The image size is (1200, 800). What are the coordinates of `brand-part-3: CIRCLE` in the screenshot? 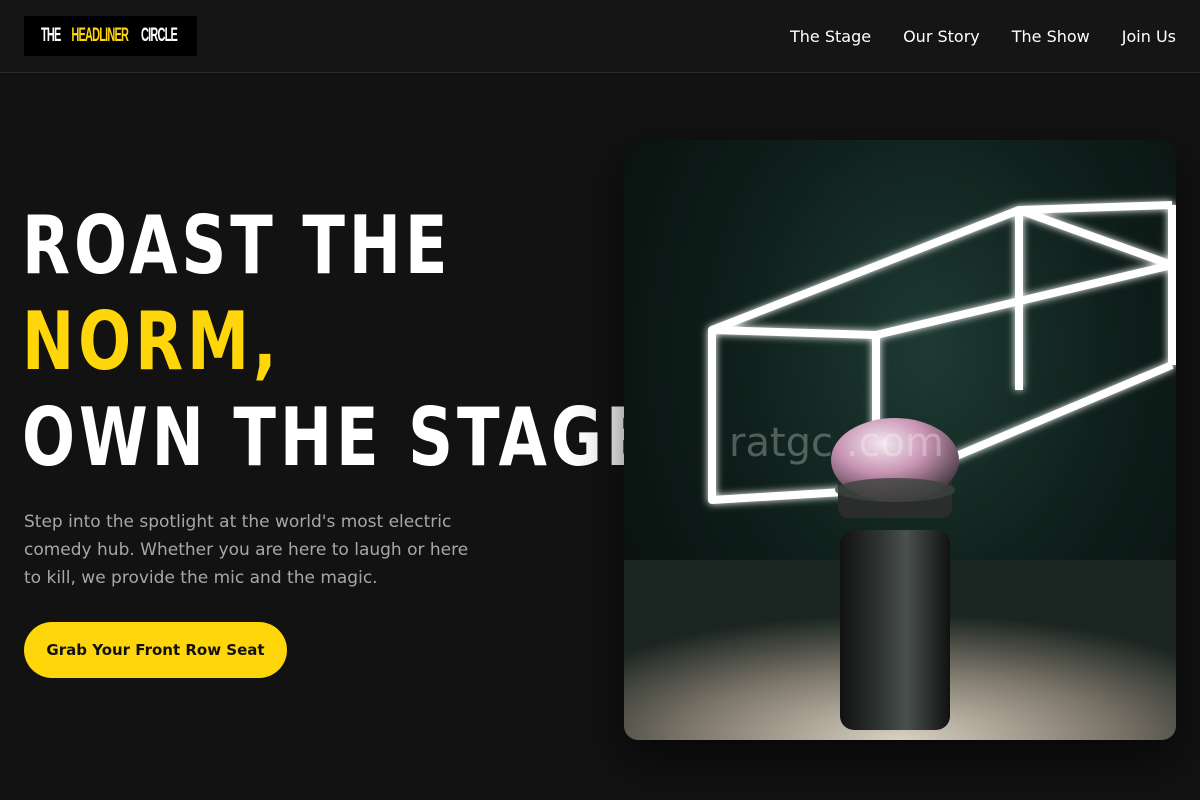 It's located at (159, 35).